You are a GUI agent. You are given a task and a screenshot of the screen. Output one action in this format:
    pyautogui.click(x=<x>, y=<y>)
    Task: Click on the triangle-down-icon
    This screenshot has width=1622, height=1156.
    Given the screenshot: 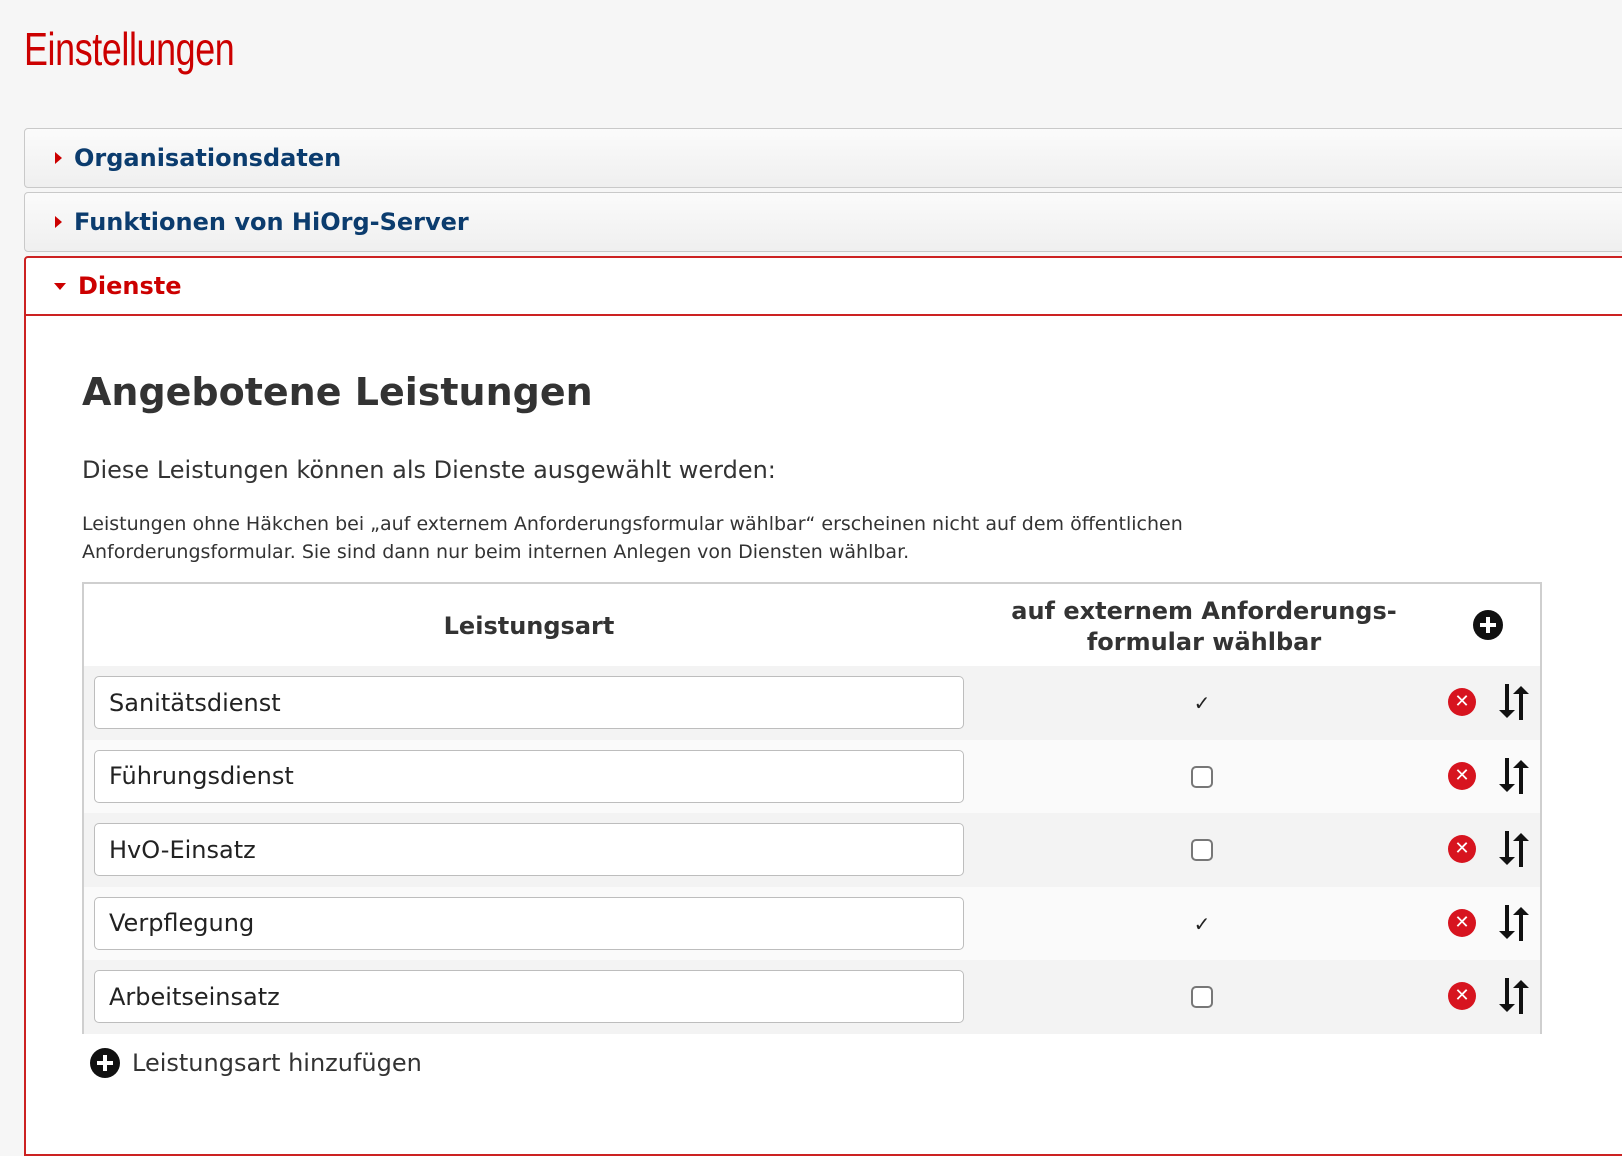 What is the action you would take?
    pyautogui.click(x=60, y=286)
    